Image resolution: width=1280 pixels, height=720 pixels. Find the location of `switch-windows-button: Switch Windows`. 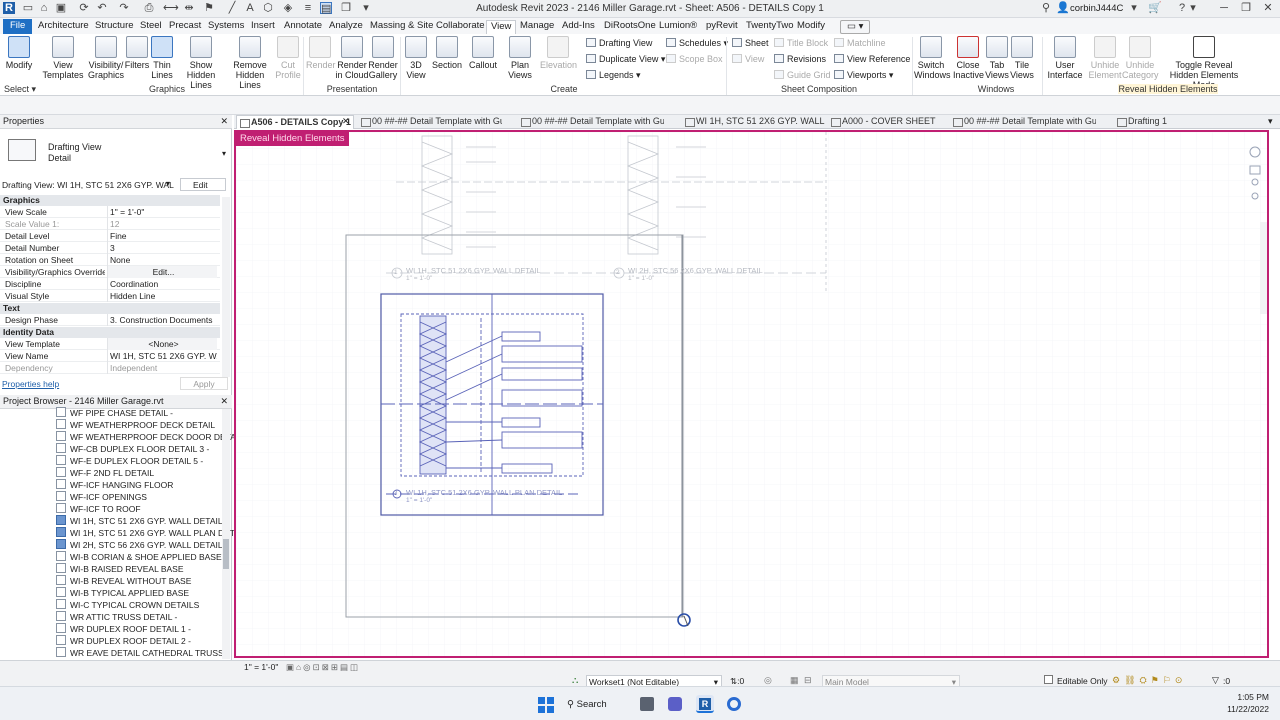

switch-windows-button: Switch Windows is located at coordinates (932, 58).